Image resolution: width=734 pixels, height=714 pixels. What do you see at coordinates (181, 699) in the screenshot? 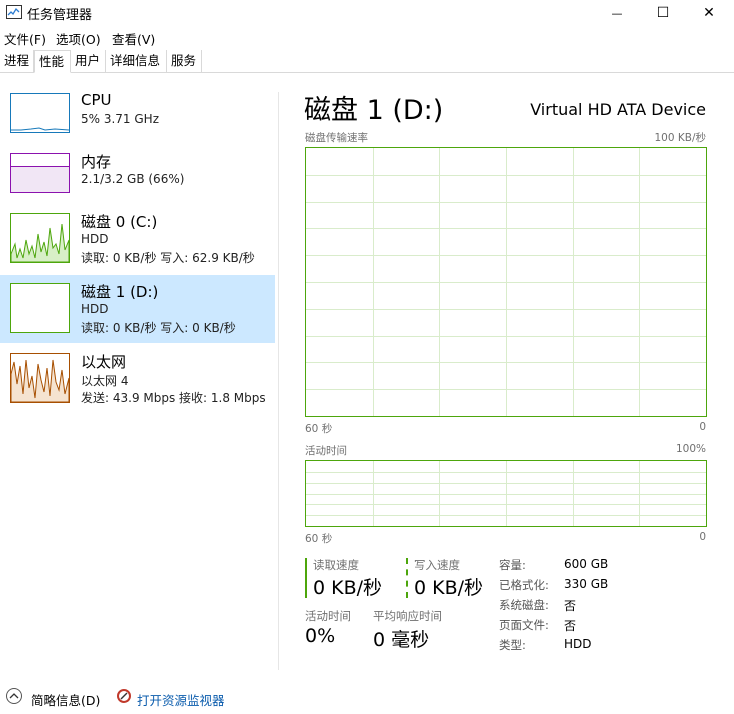
I see `open-resource-monitor-link: 打开资源监视器` at bounding box center [181, 699].